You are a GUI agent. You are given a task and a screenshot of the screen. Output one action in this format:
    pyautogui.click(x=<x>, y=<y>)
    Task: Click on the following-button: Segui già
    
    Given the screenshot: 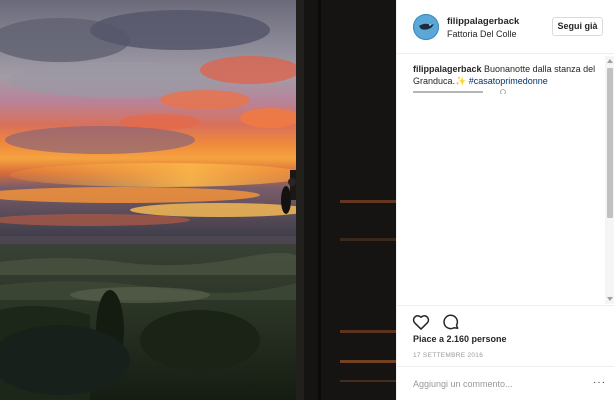 What is the action you would take?
    pyautogui.click(x=577, y=26)
    